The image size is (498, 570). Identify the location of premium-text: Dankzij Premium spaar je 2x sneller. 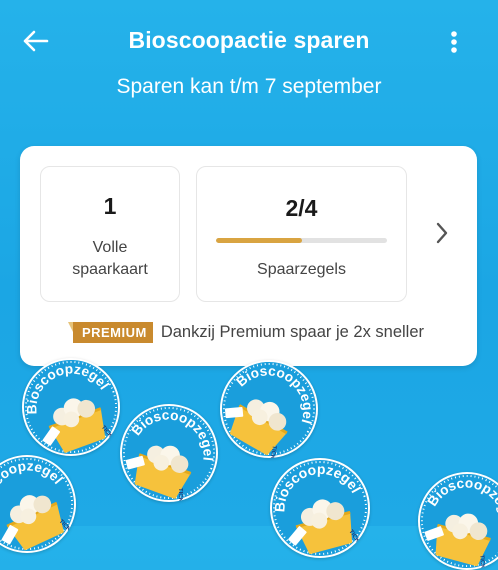
(292, 332).